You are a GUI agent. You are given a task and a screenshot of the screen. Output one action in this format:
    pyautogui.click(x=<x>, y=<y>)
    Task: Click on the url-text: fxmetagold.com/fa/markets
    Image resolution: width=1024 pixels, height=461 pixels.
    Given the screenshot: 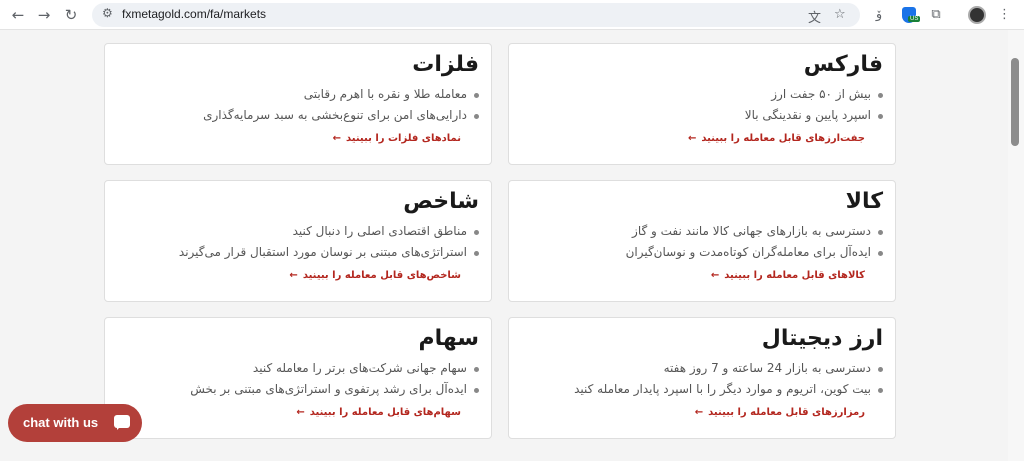 What is the action you would take?
    pyautogui.click(x=194, y=14)
    